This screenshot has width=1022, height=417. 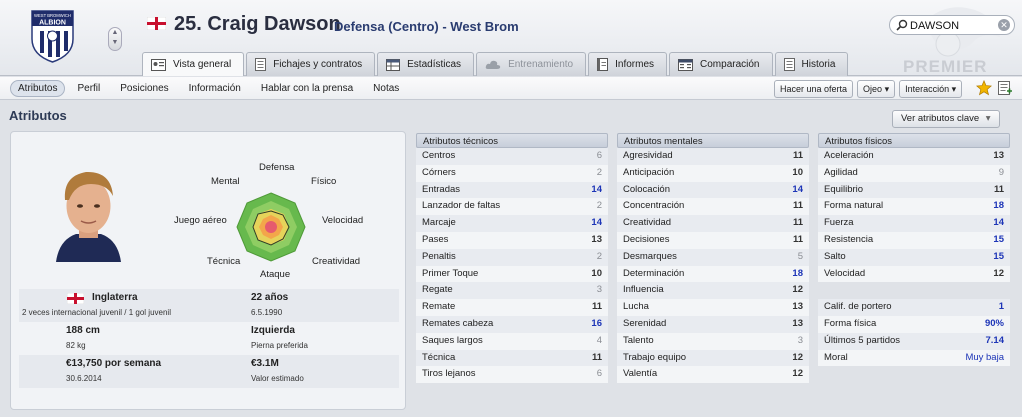 I want to click on attribute-row: Talento 3, so click(x=713, y=341).